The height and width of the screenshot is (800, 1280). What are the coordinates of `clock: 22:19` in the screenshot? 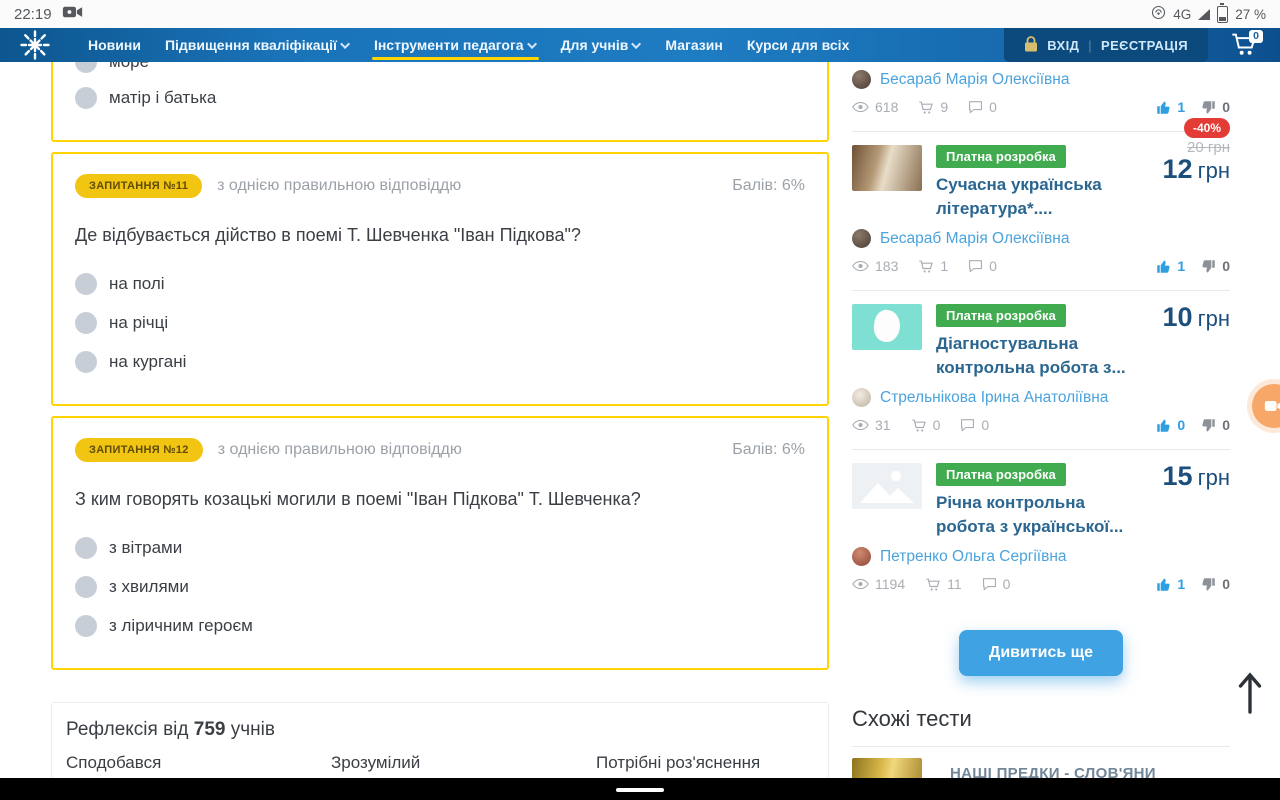 It's located at (33, 14).